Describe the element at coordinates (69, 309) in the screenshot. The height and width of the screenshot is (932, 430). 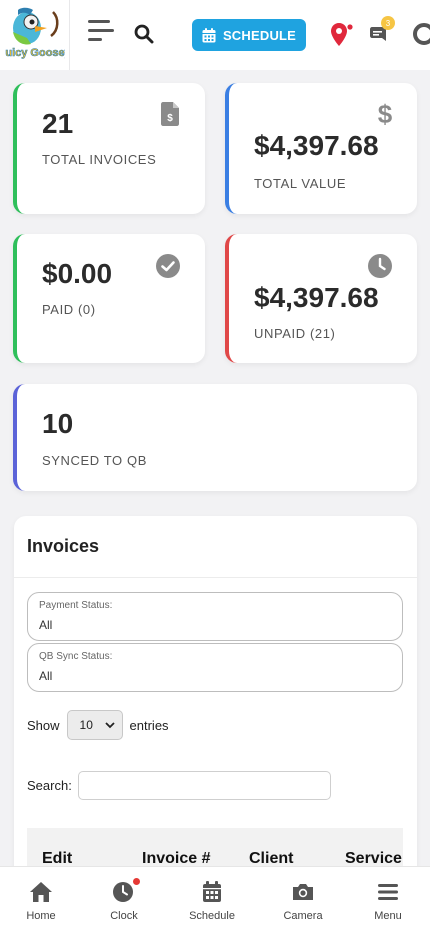
I see `paid-label: PAID (0)` at that location.